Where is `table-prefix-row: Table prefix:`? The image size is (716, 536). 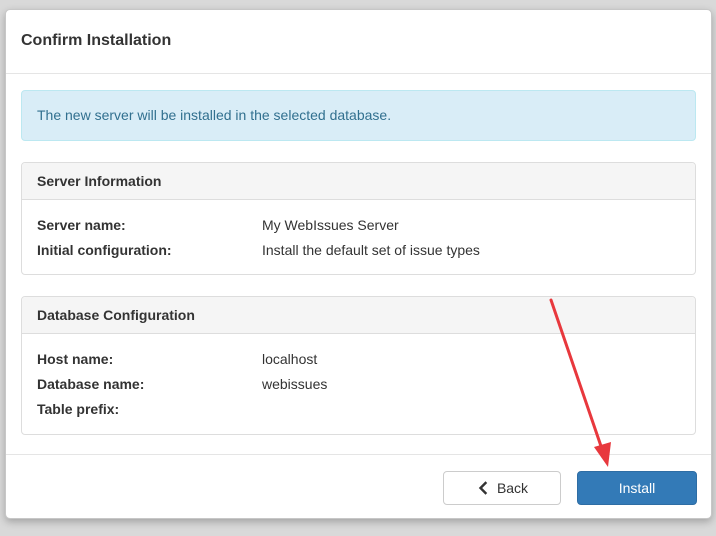 table-prefix-row: Table prefix: is located at coordinates (358, 413).